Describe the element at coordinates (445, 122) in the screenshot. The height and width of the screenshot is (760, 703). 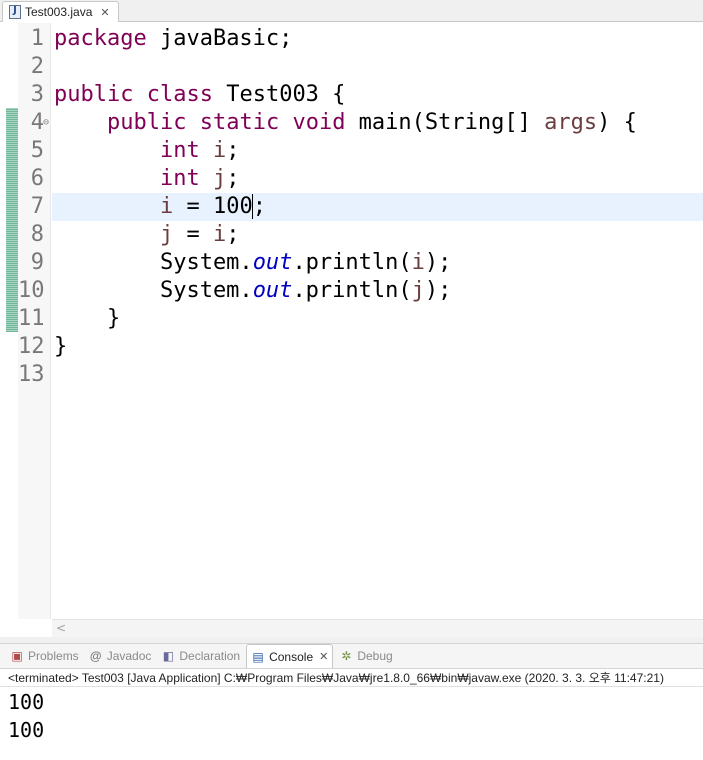
I see `code-token: main(String[]` at that location.